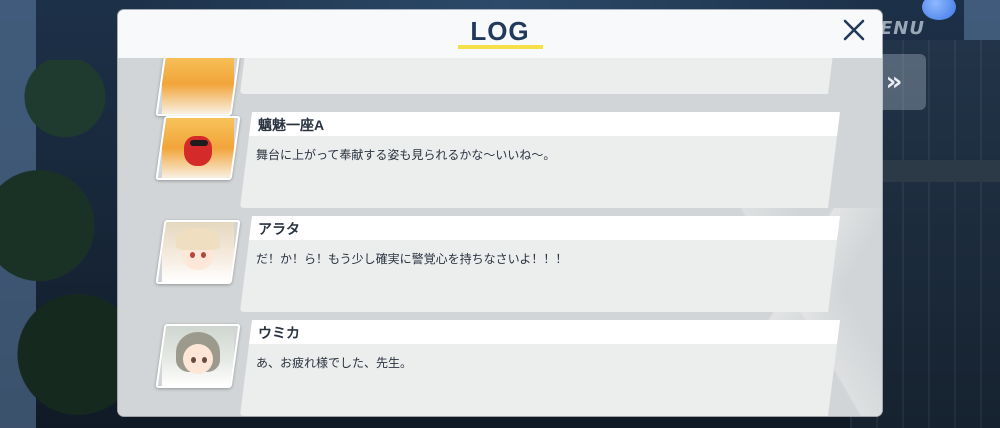 This screenshot has height=428, width=1000. Describe the element at coordinates (500, 47) in the screenshot. I see `title-underline` at that location.